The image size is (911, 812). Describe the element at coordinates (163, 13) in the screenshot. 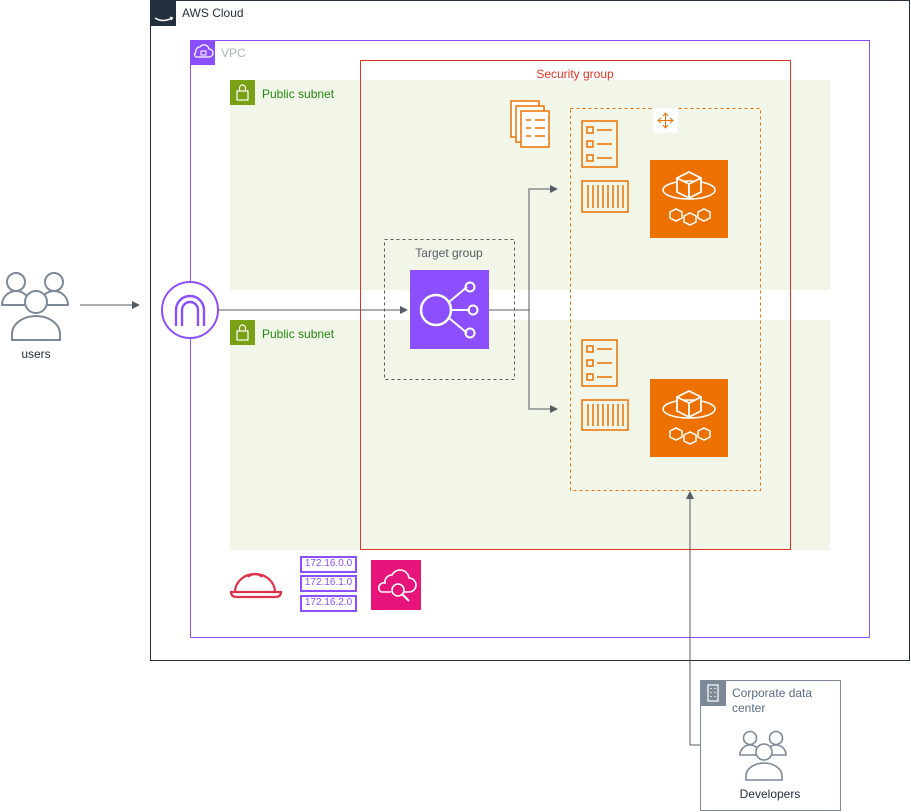

I see `aws-logo-icon` at that location.